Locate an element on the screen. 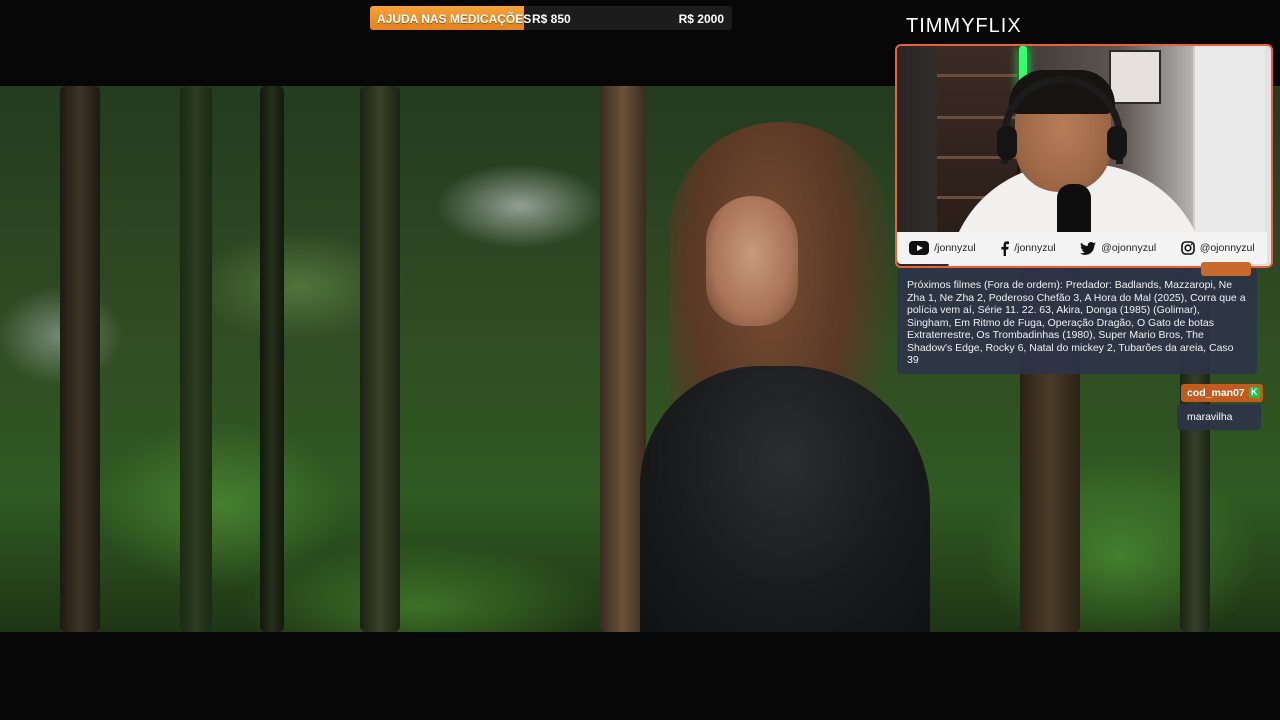 The width and height of the screenshot is (1280, 720). wardrobe-door is located at coordinates (1229, 141).